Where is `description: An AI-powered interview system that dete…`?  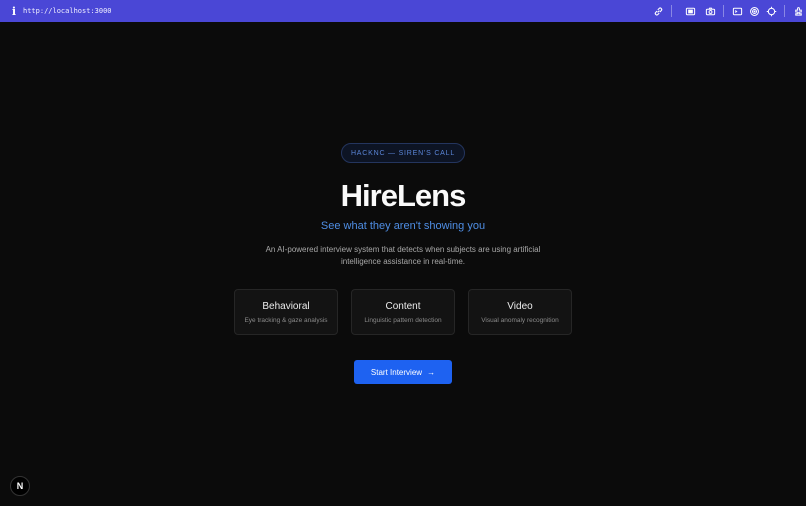
description: An AI-powered interview system that dete… is located at coordinates (403, 255).